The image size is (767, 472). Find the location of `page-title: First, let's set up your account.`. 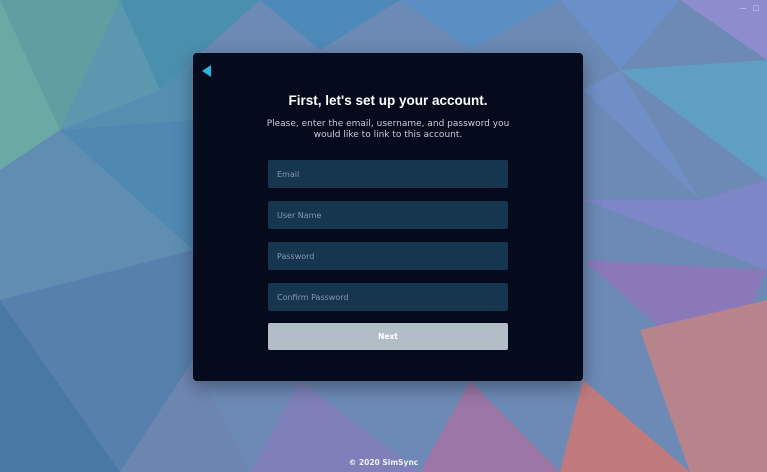

page-title: First, let's set up your account. is located at coordinates (388, 100).